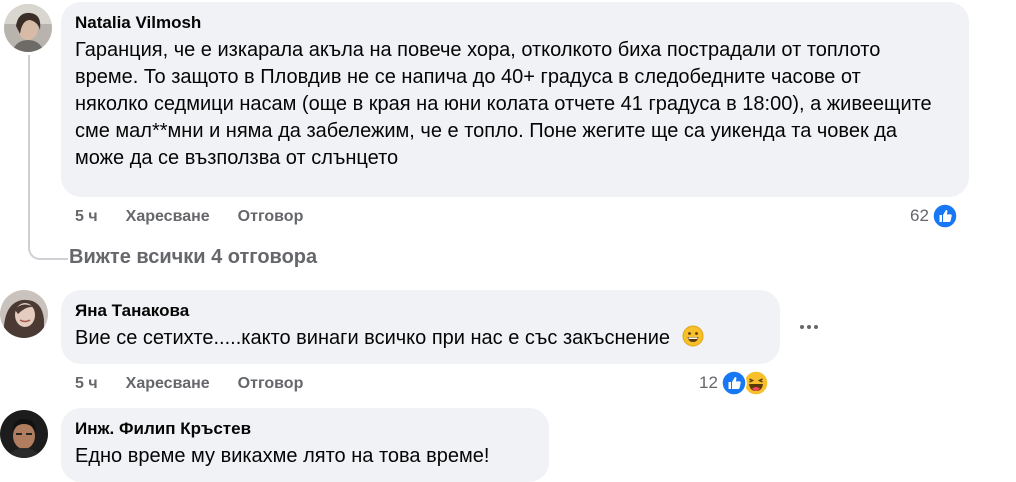 Image resolution: width=1016 pixels, height=482 pixels. I want to click on comment-author: Яна Танакова, so click(420, 311).